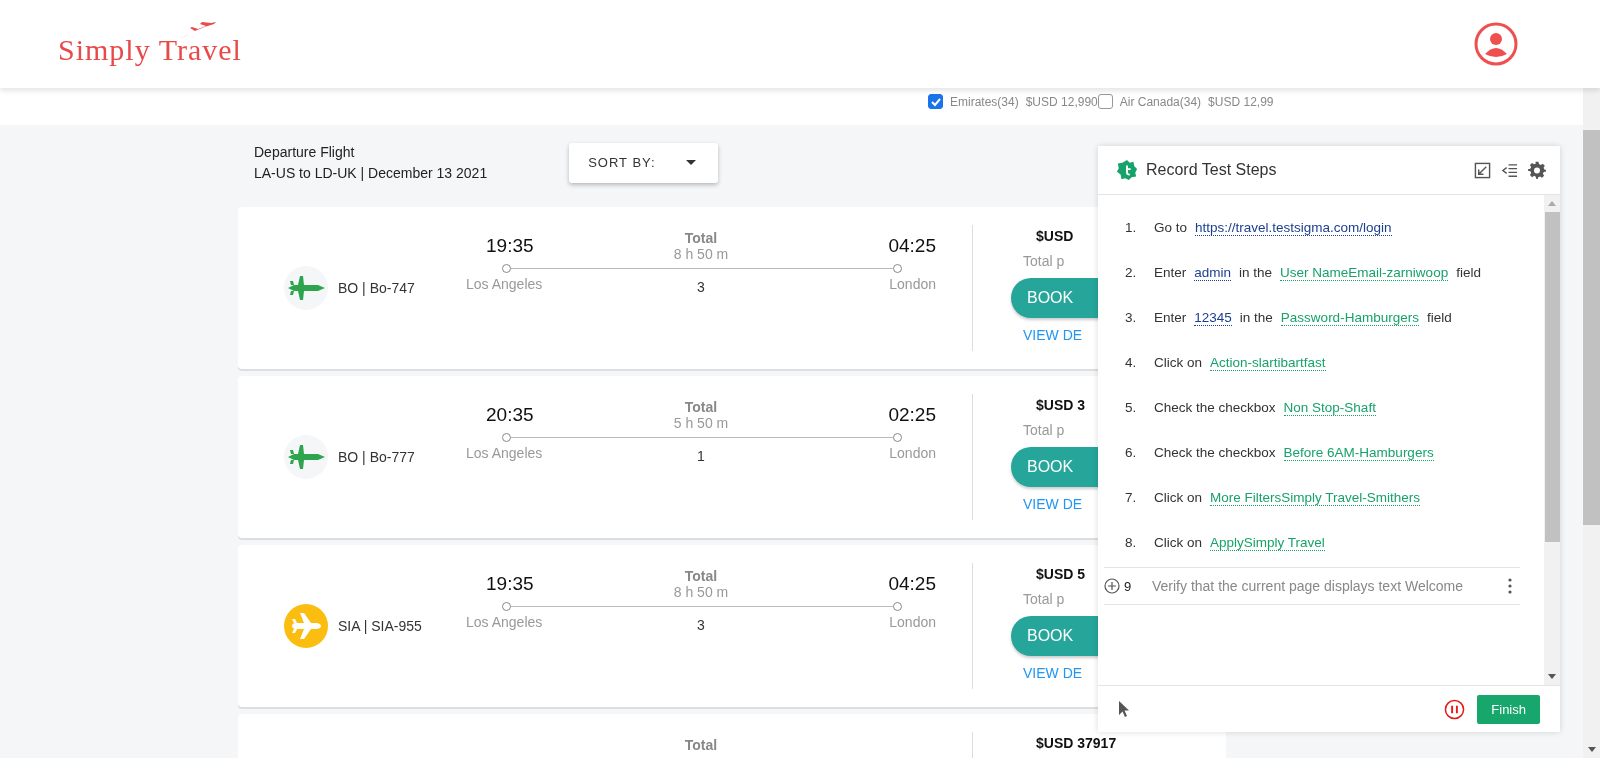 The image size is (1600, 758). Describe the element at coordinates (1160, 101) in the screenshot. I see `airline-filter-label: Air Canada(34)` at that location.